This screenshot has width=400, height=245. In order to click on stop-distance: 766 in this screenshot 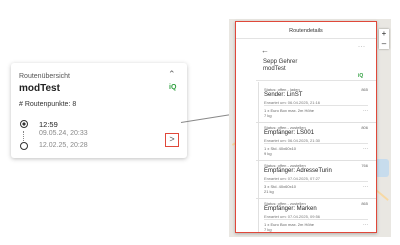, I will do `click(364, 165)`.